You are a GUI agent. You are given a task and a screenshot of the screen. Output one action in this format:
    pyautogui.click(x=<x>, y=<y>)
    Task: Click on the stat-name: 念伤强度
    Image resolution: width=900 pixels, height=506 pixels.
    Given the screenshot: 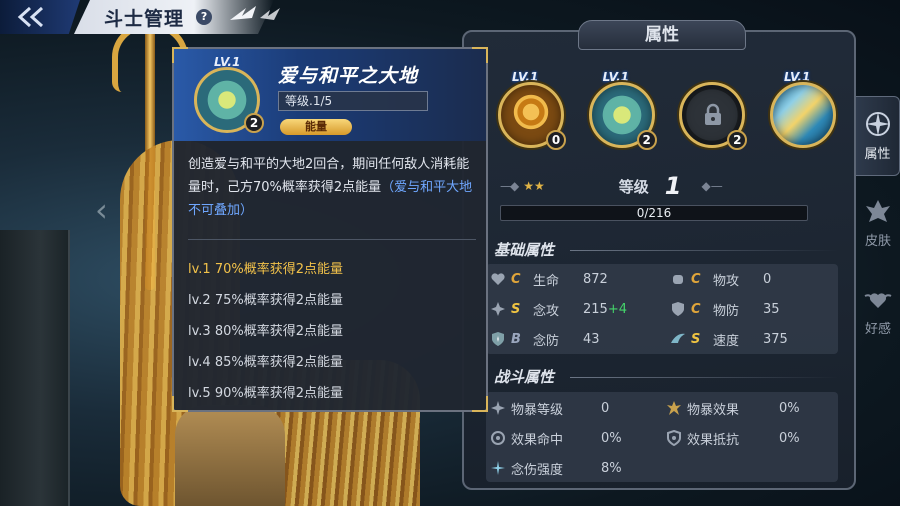 What is the action you would take?
    pyautogui.click(x=537, y=470)
    